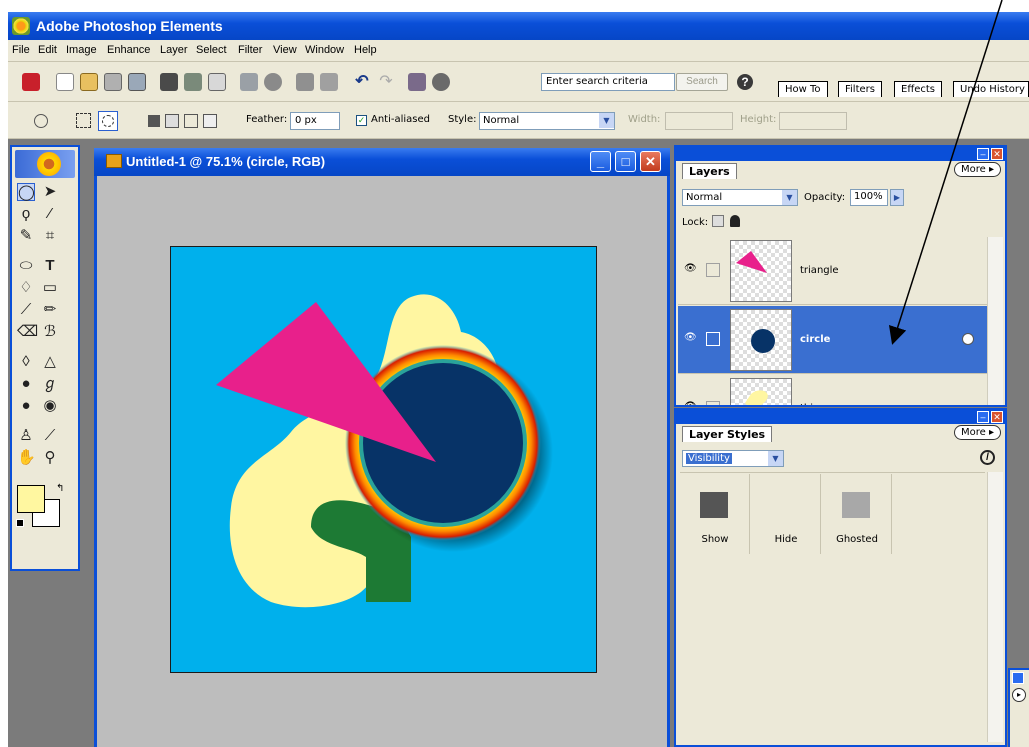  What do you see at coordinates (833, 271) in the screenshot?
I see `layer-row-triangle: 👁 triangle` at bounding box center [833, 271].